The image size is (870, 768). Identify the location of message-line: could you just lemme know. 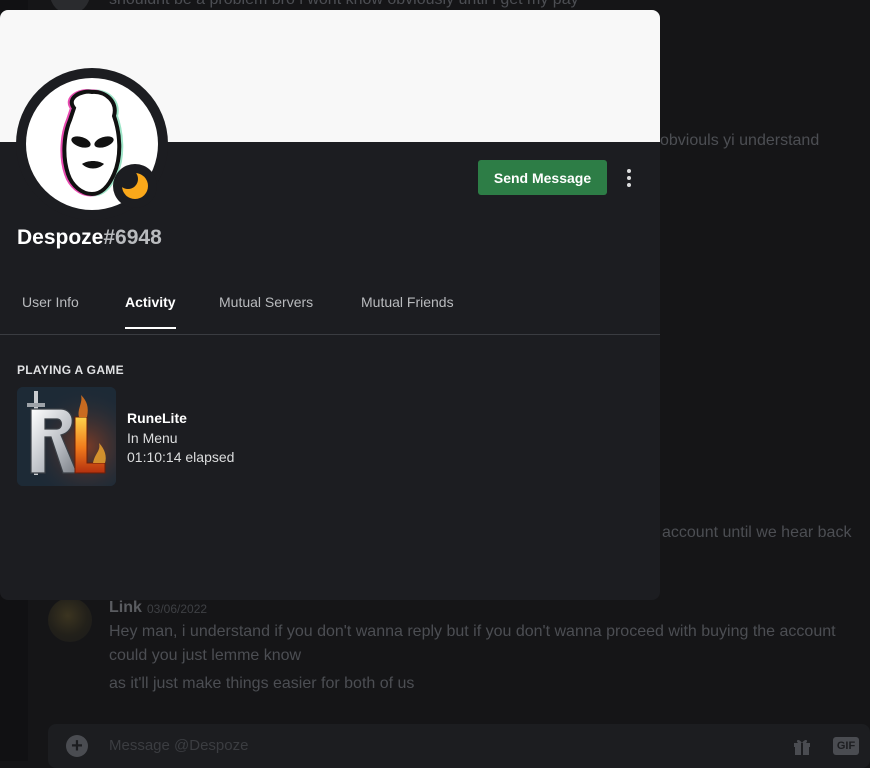
(205, 655).